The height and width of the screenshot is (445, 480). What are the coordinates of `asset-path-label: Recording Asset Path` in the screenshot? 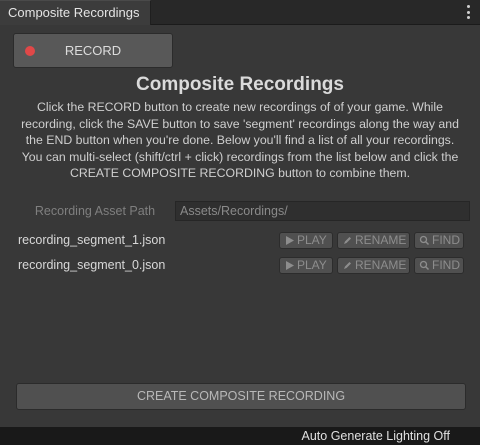 It's located at (95, 211).